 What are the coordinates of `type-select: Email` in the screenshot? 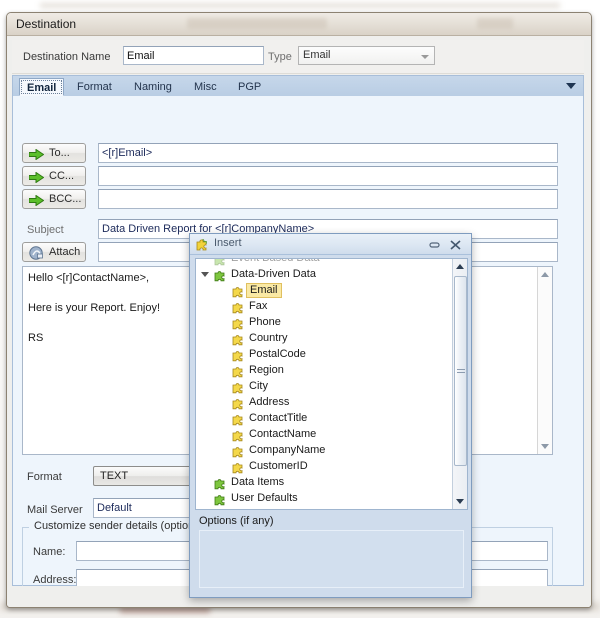 It's located at (366, 55).